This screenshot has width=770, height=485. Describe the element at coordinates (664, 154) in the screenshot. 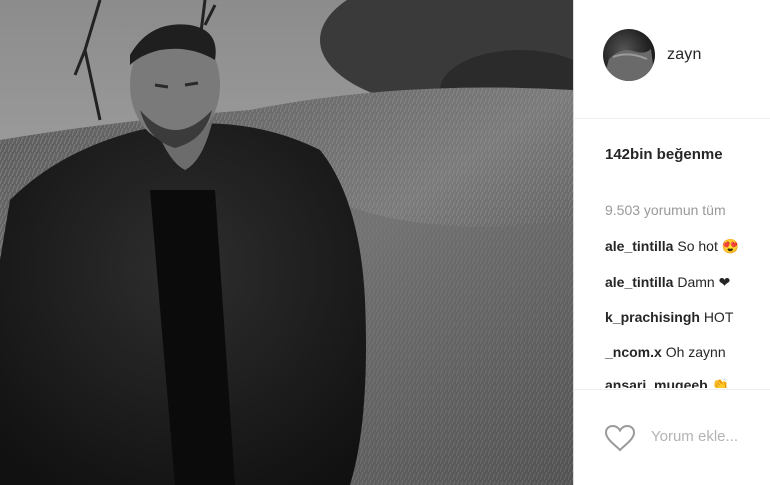

I see `likes-count: 142bin beğenme` at that location.